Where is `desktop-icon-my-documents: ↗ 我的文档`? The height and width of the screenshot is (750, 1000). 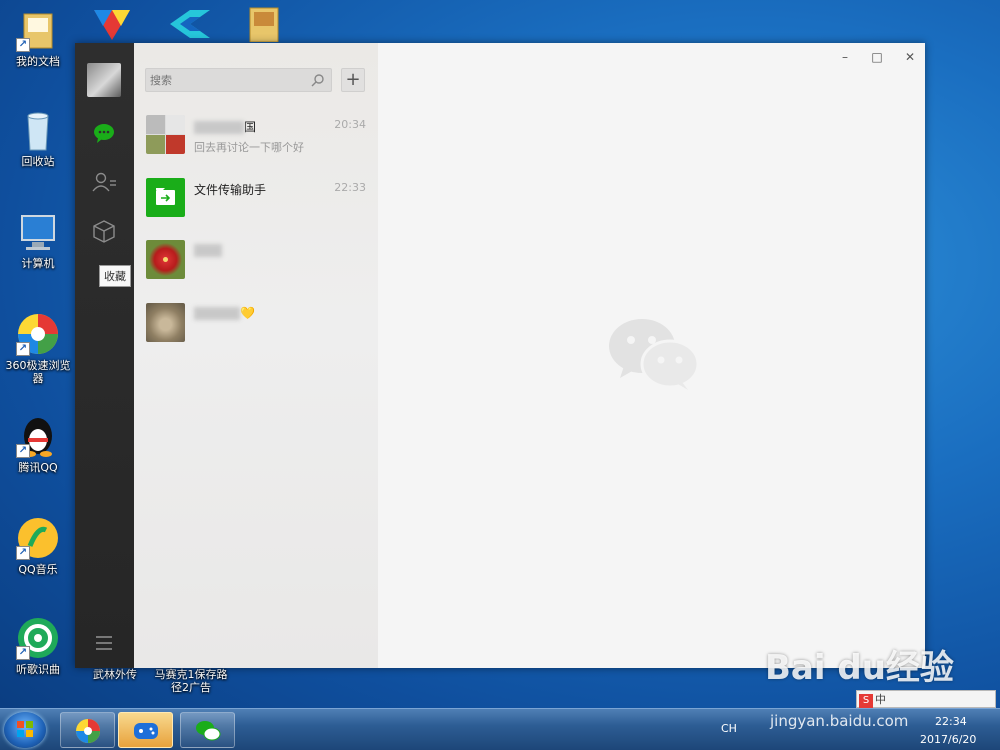 desktop-icon-my-documents: ↗ 我的文档 is located at coordinates (38, 38).